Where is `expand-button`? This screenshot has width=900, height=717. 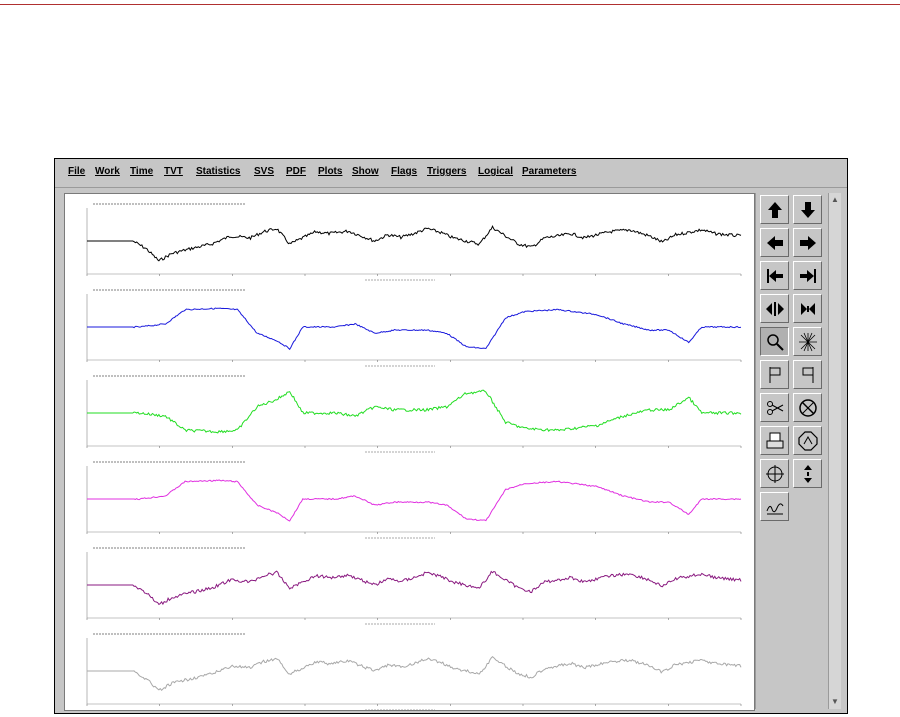
expand-button is located at coordinates (774, 308).